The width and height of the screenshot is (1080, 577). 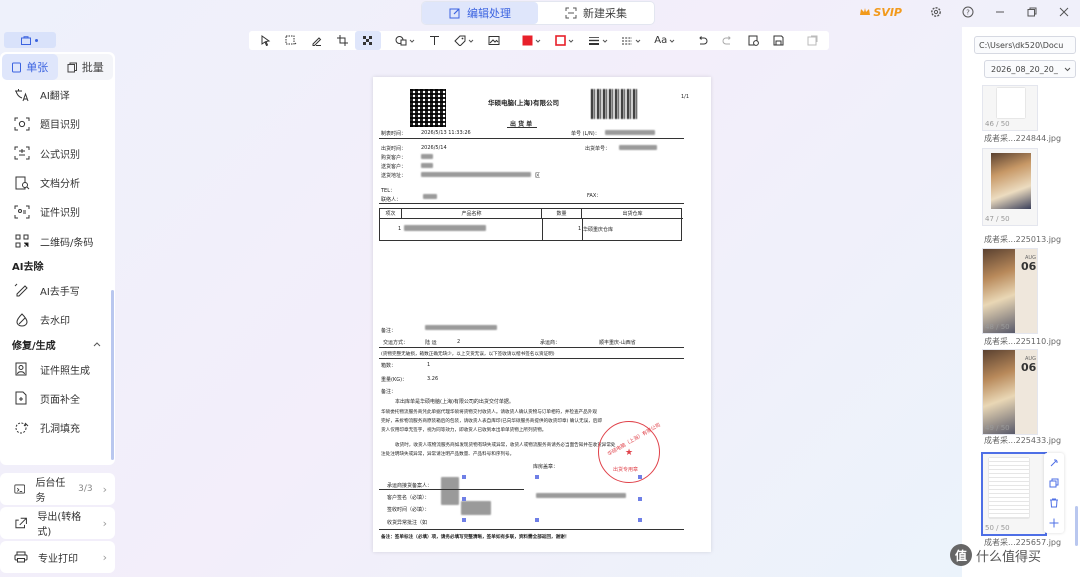 I want to click on sidebar-item-id-recognition: 证件识别, so click(x=57, y=211).